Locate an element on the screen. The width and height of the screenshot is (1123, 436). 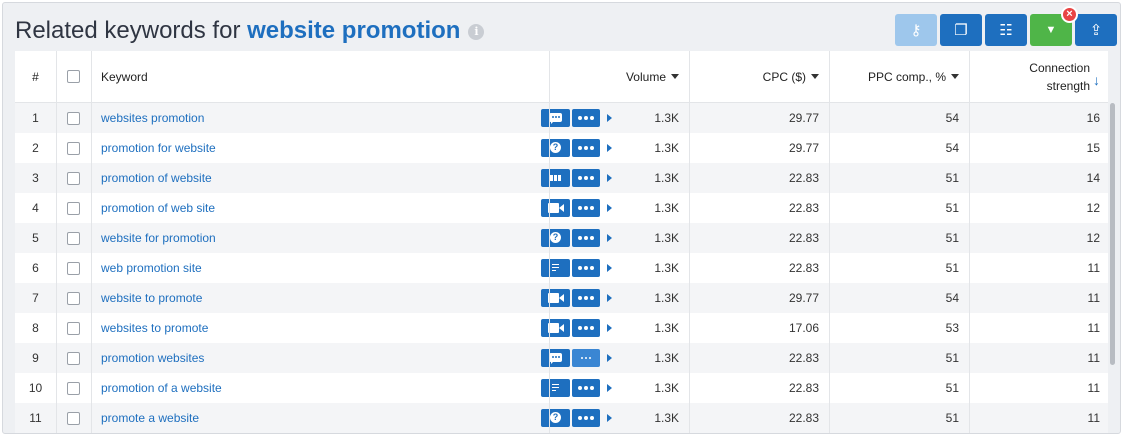
keyword-link: promotion of website is located at coordinates (156, 178).